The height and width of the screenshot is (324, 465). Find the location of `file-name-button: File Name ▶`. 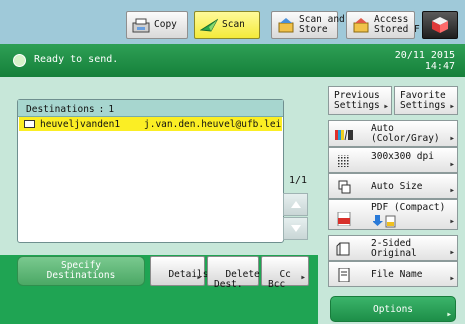

file-name-button: File Name ▶ is located at coordinates (393, 274).